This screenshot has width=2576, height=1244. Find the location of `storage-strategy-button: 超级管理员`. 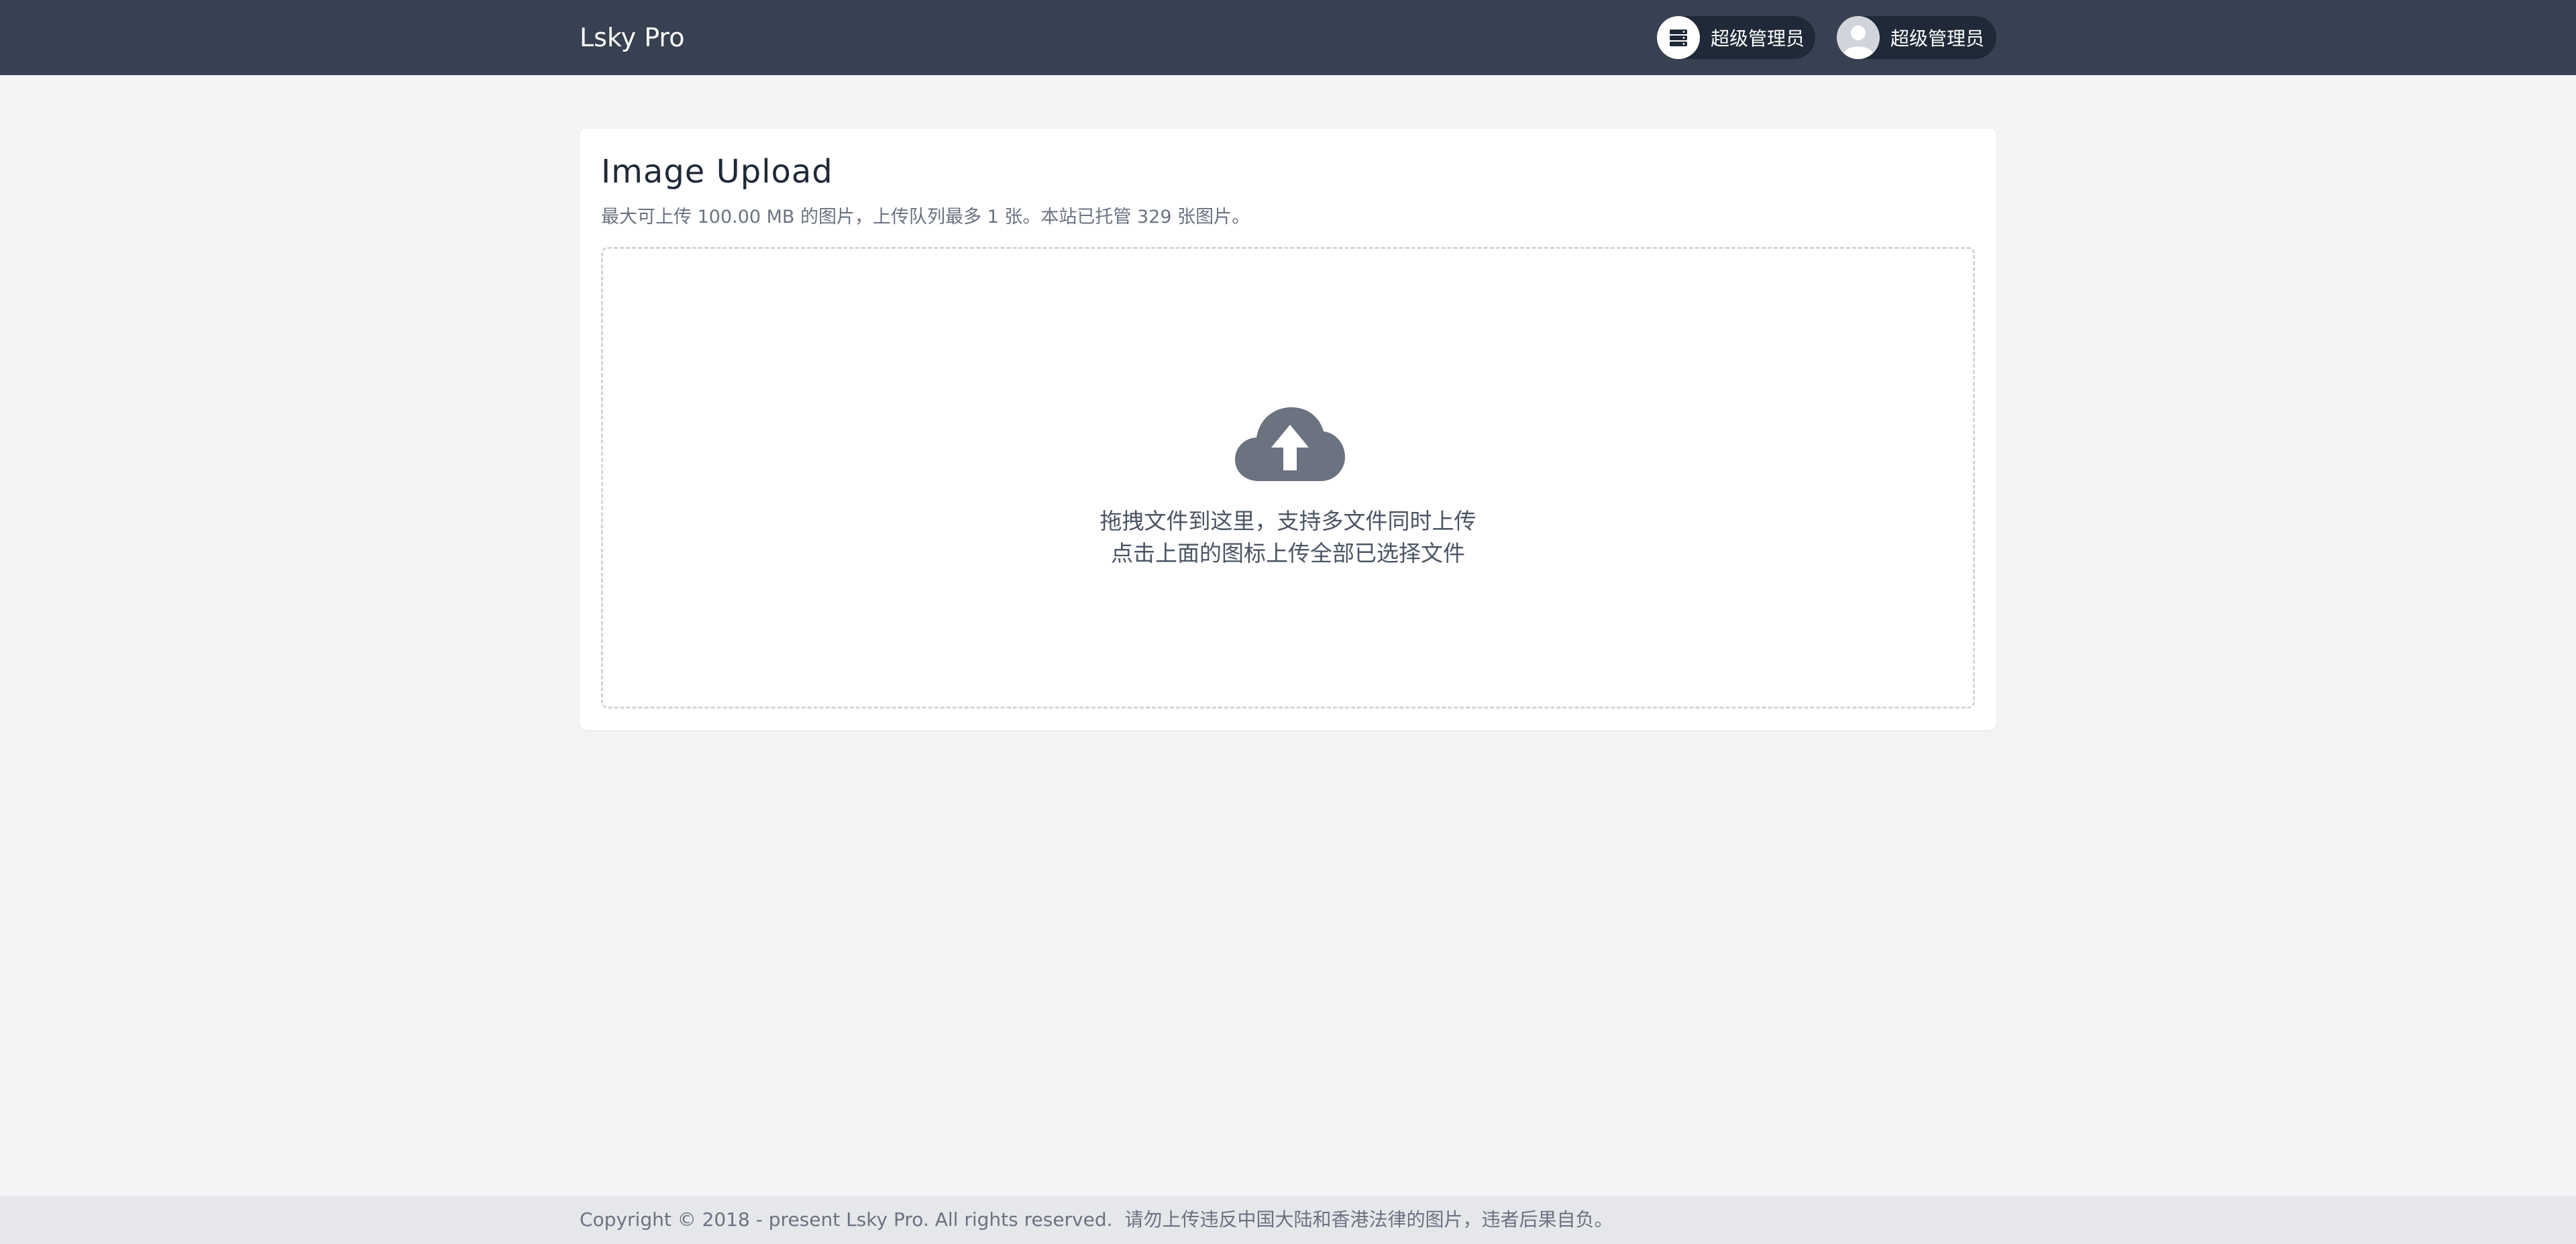

storage-strategy-button: 超级管理员 is located at coordinates (1736, 37).